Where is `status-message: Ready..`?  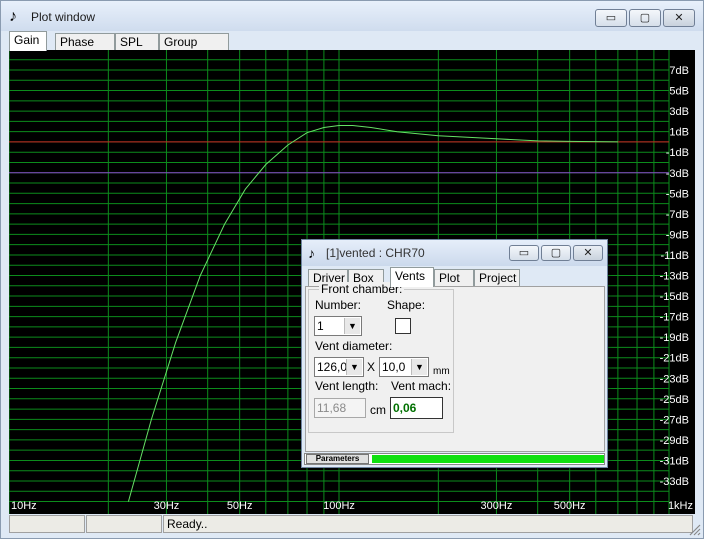
status-message: Ready.. is located at coordinates (428, 524).